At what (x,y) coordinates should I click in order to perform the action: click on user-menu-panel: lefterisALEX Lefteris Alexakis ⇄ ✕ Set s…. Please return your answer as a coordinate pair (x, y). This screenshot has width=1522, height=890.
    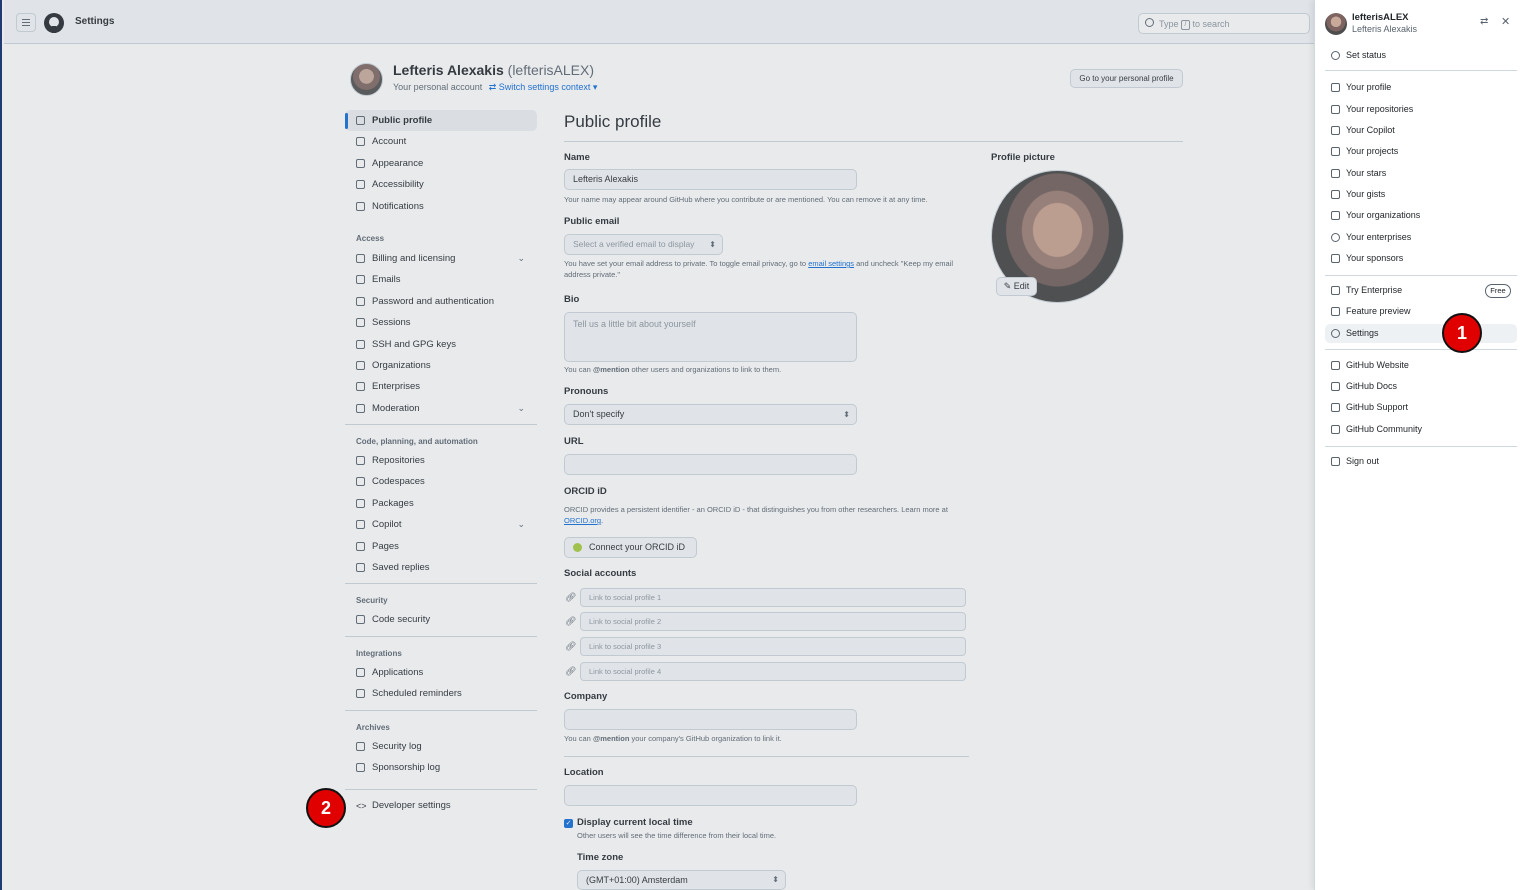
    Looking at the image, I should click on (1418, 445).